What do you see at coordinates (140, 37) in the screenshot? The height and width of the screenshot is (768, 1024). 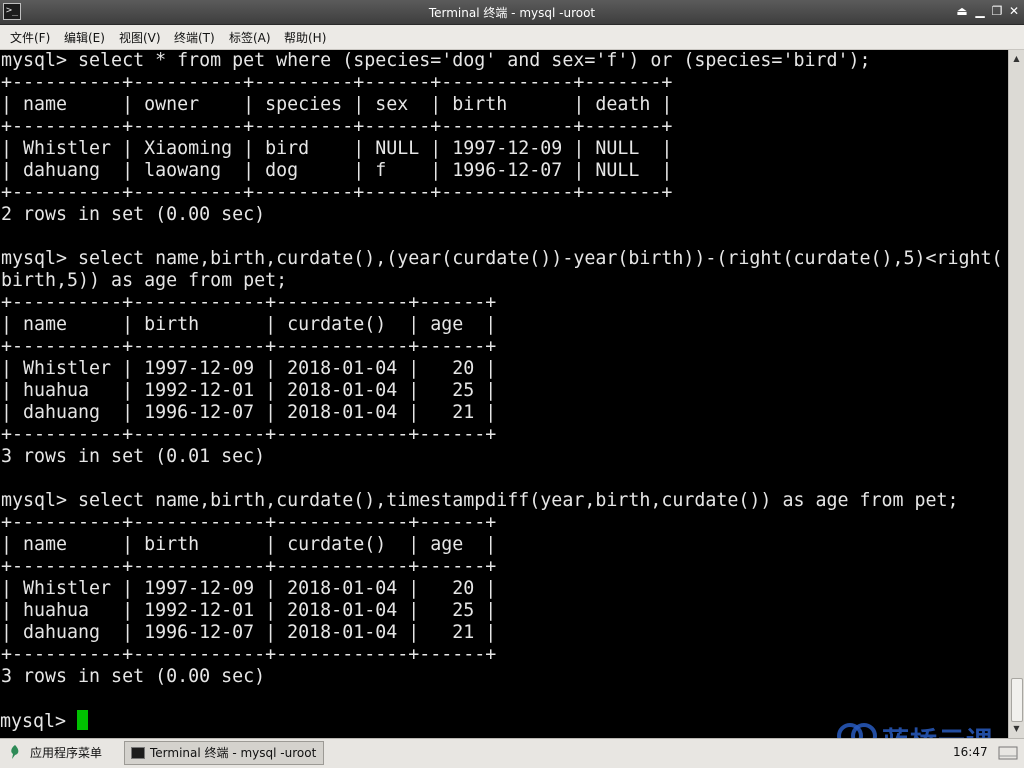 I see `menu-view: 视图(V)` at bounding box center [140, 37].